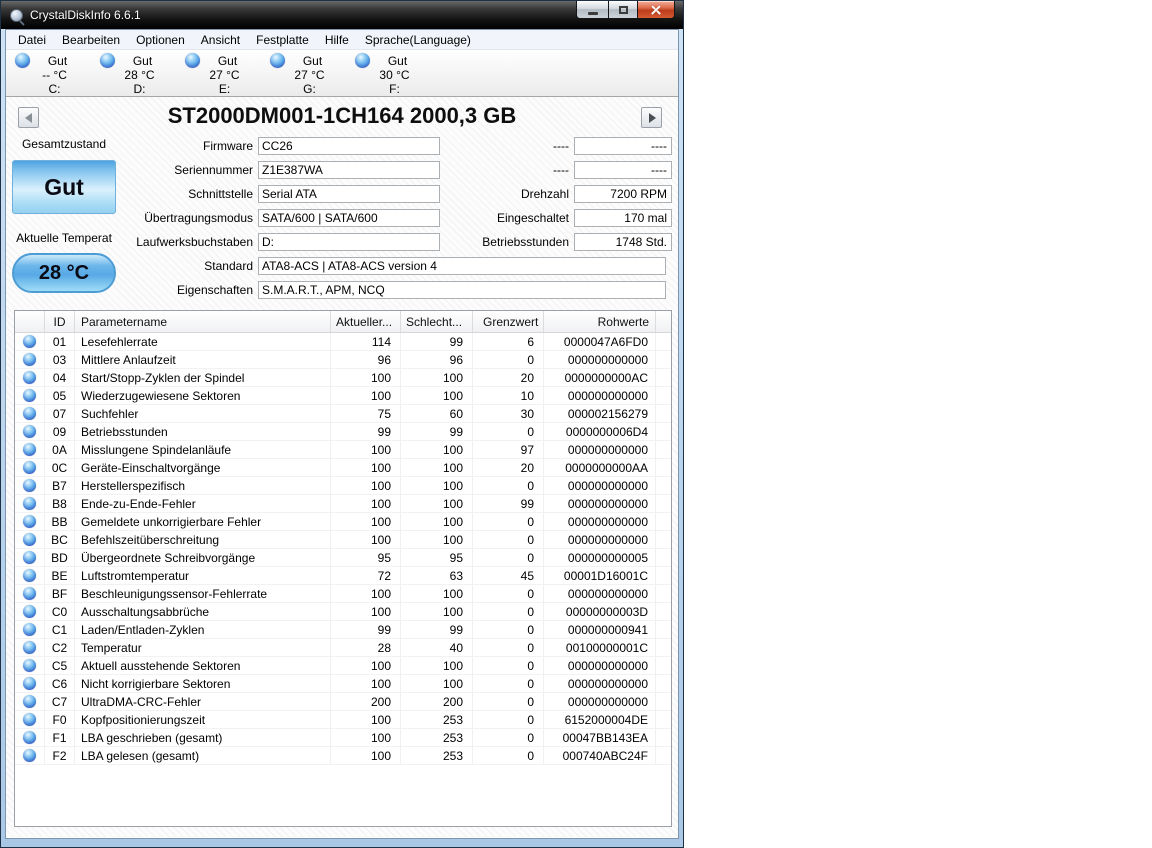 The image size is (1152, 848). I want to click on attribute-id: 09, so click(60, 431).